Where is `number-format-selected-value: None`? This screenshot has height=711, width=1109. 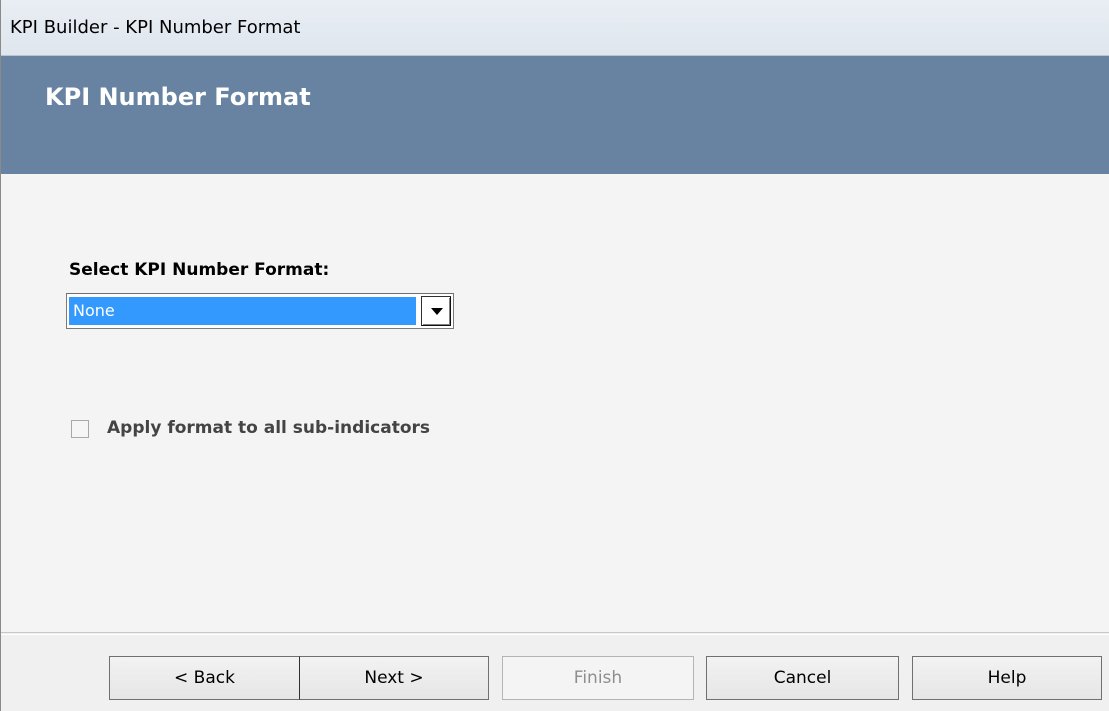
number-format-selected-value: None is located at coordinates (242, 311).